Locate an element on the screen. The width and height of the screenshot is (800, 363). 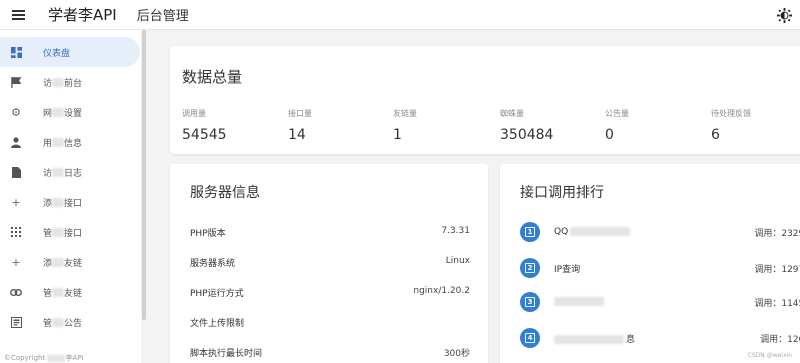
sidebar-item-user-info: 用信息 is located at coordinates (70, 142).